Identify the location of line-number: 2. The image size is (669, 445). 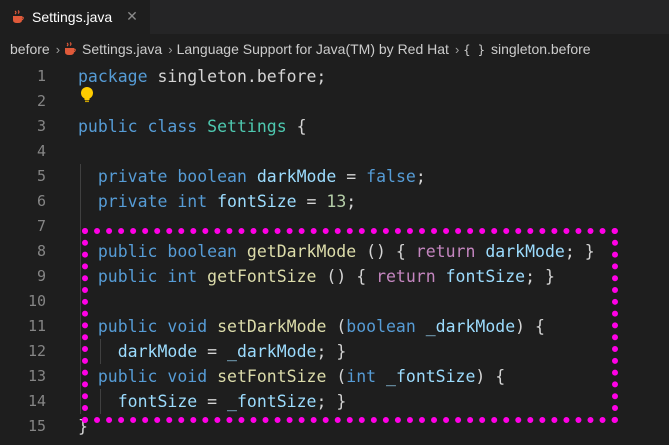
(41, 101).